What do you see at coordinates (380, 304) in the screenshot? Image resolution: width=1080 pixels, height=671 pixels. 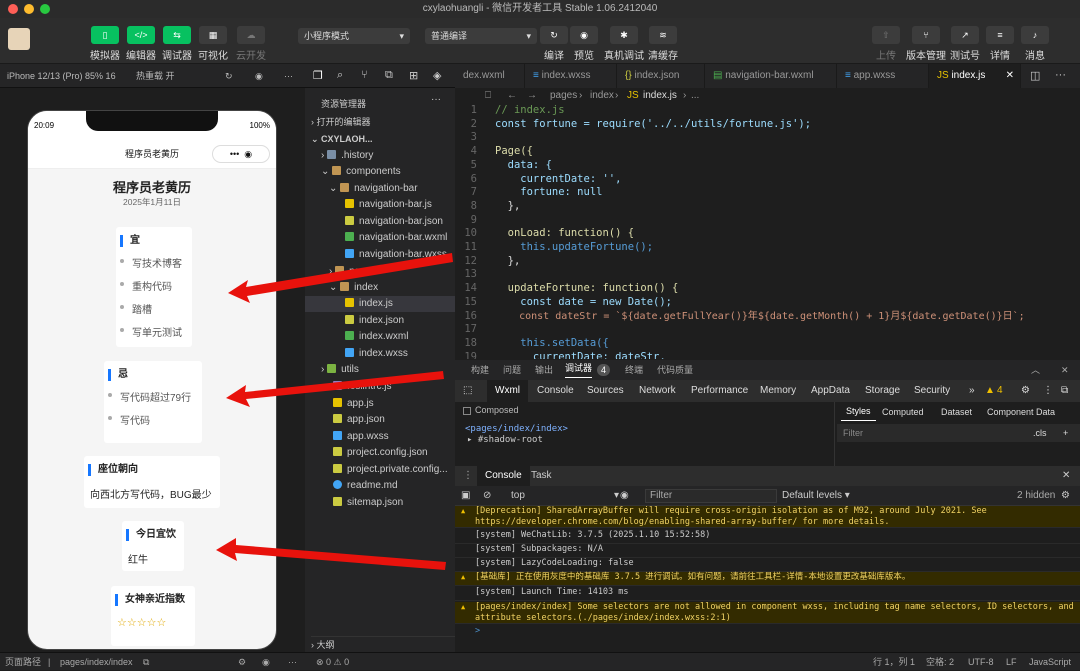 I see `tree-item-selected: index.js` at bounding box center [380, 304].